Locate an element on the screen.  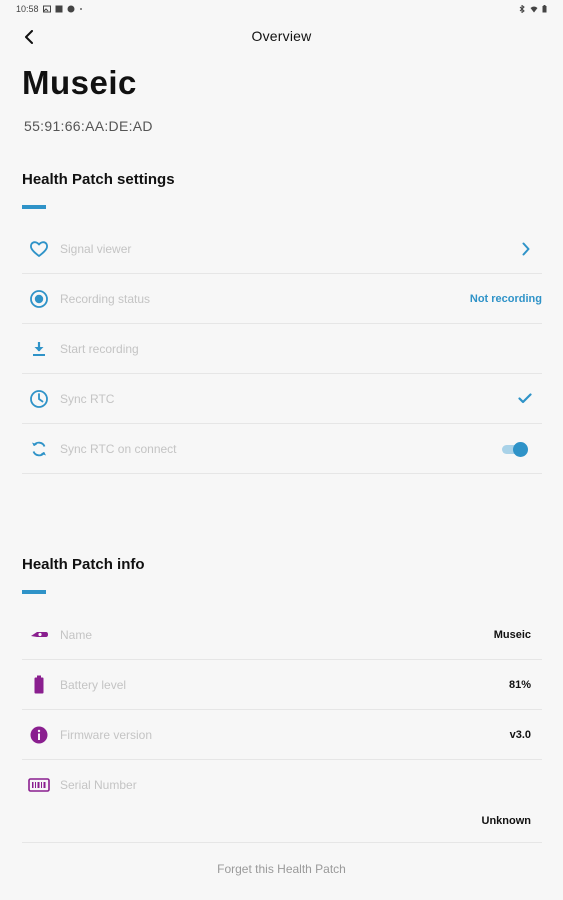
battery-icon is located at coordinates (39, 685).